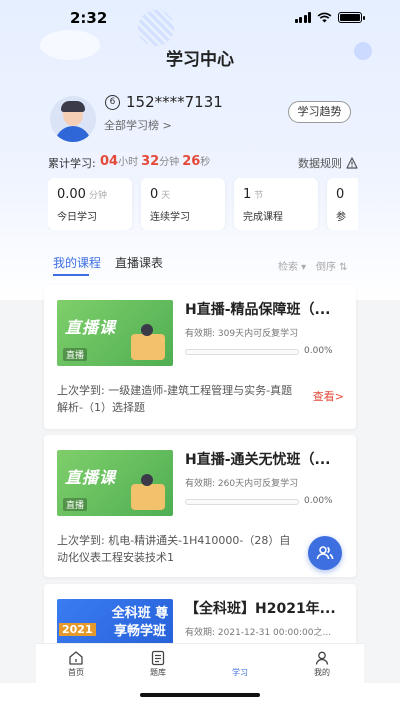  I want to click on nav-item-question-bank: 题库, so click(158, 664).